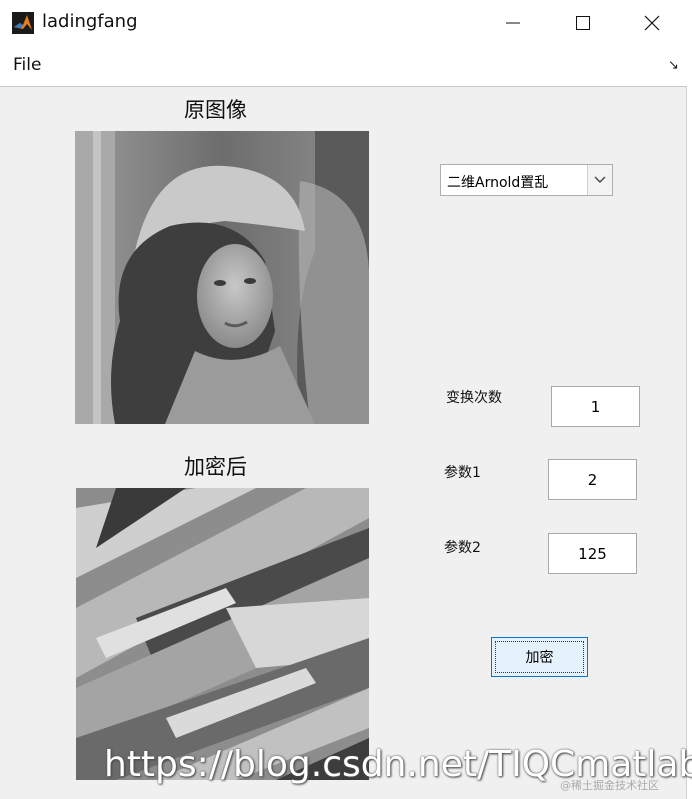 This screenshot has width=692, height=799. What do you see at coordinates (689, 442) in the screenshot?
I see `background-window-edge` at bounding box center [689, 442].